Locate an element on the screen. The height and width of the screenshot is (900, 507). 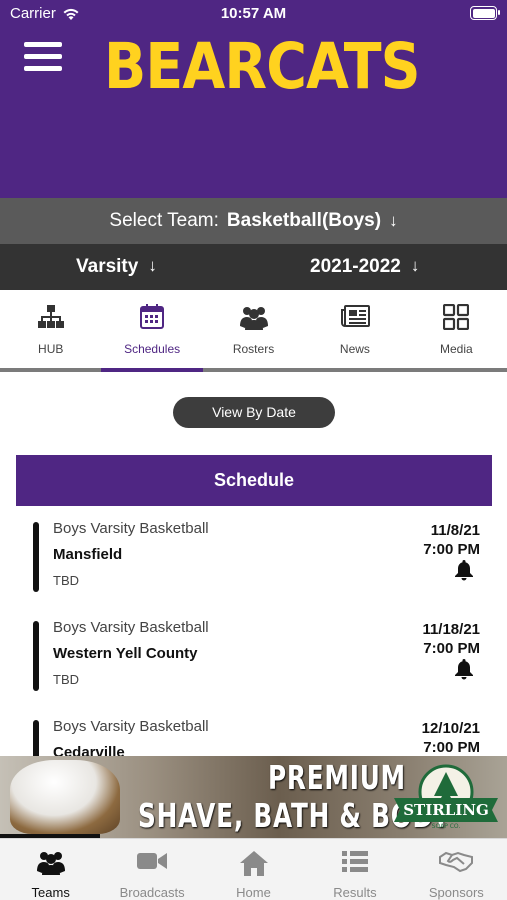
battery-icon is located at coordinates (485, 13).